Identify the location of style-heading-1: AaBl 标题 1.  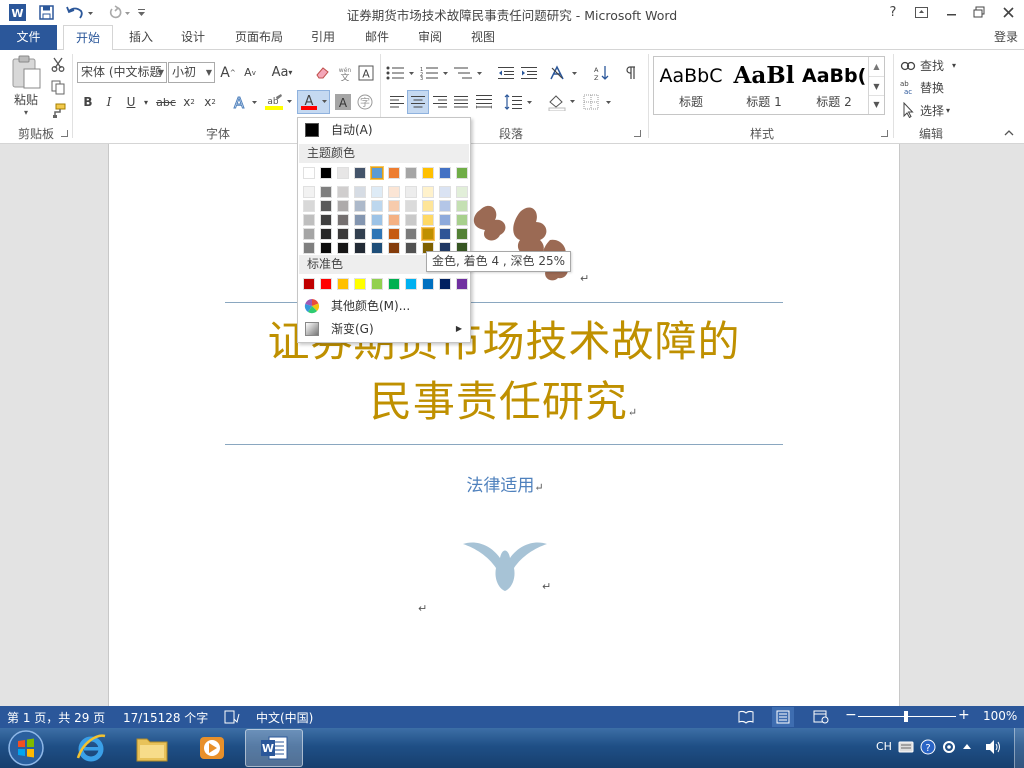
(764, 85).